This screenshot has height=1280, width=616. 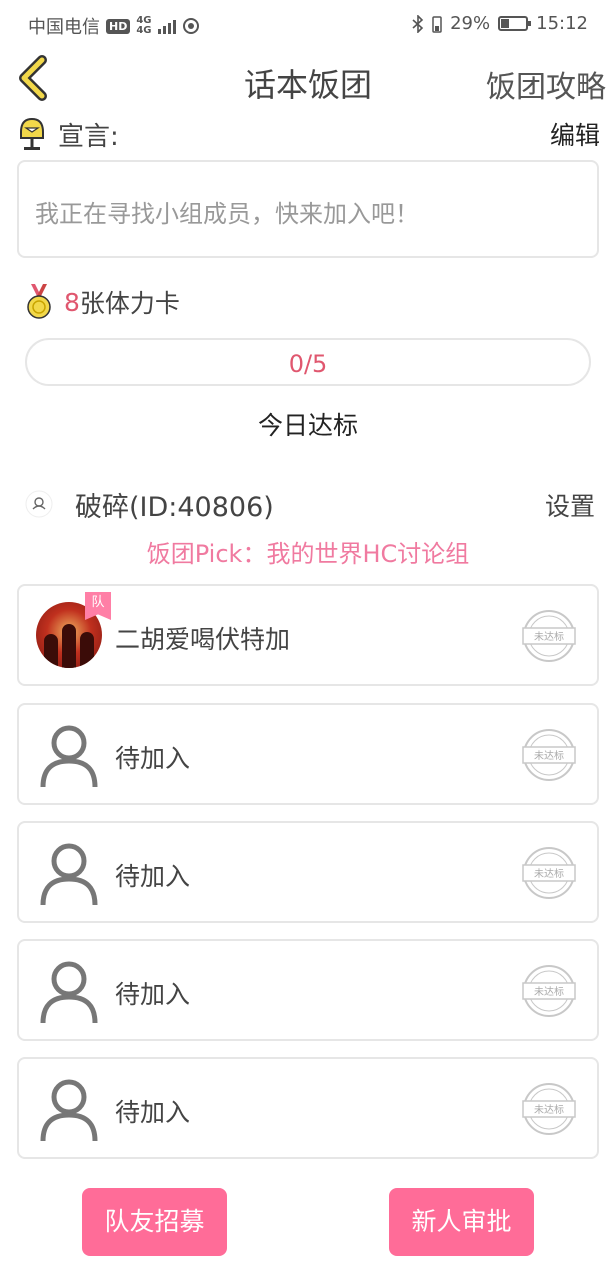 What do you see at coordinates (154, 1222) in the screenshot?
I see `recruit-button: 队友招募` at bounding box center [154, 1222].